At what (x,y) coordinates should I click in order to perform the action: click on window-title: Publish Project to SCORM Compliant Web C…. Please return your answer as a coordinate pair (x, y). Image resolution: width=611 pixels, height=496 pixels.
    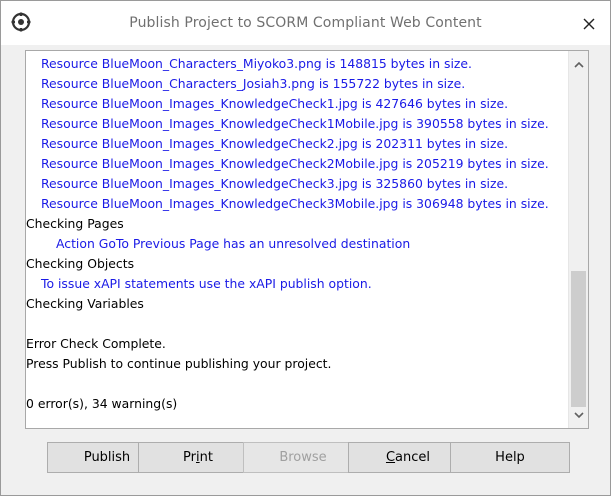
    Looking at the image, I should click on (305, 23).